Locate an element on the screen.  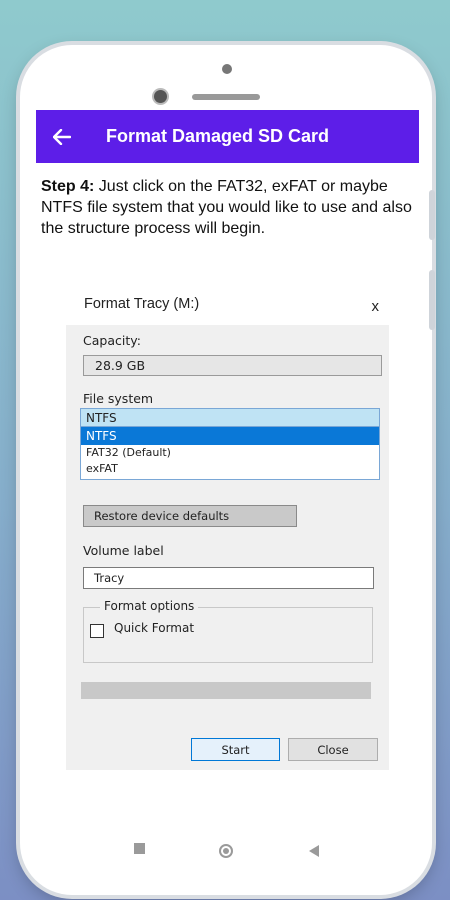
start-button: Start is located at coordinates (235, 749).